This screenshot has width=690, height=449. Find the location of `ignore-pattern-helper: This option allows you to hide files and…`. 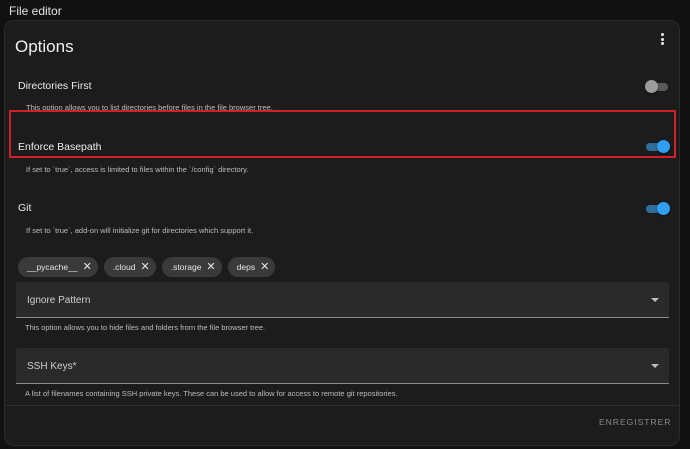

ignore-pattern-helper: This option allows you to hide files and… is located at coordinates (145, 327).